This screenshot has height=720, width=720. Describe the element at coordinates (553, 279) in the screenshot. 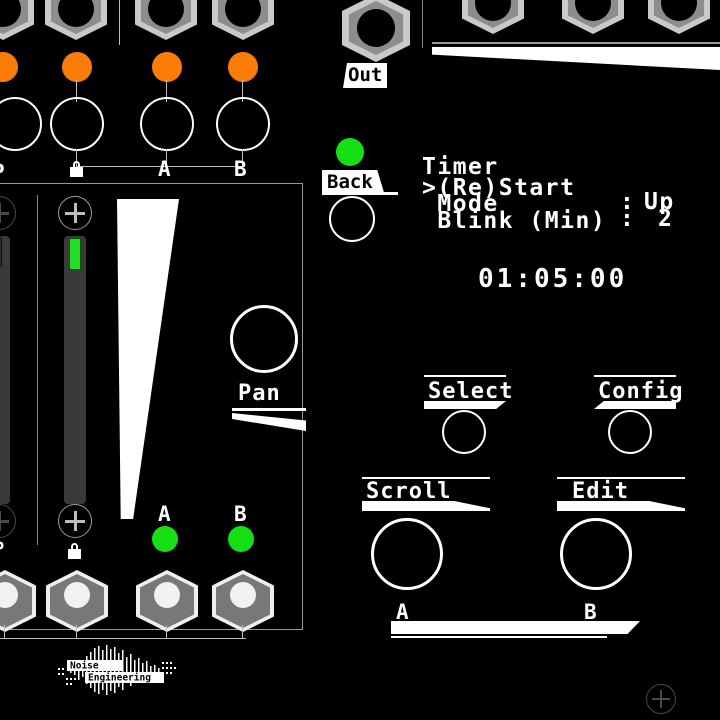

I see `screen-clock: 01:05:00` at that location.